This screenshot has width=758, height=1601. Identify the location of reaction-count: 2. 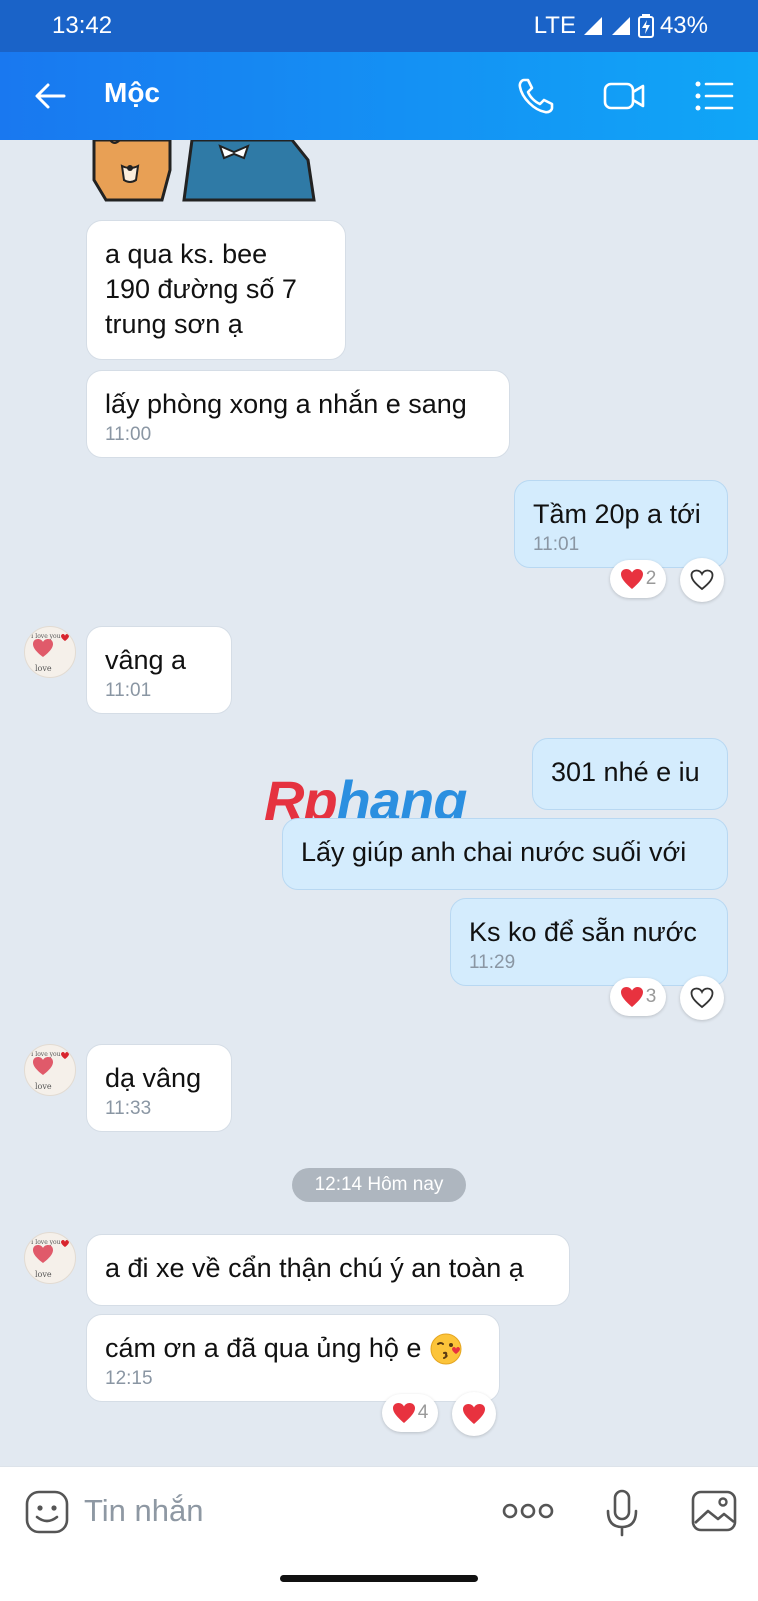
(651, 578).